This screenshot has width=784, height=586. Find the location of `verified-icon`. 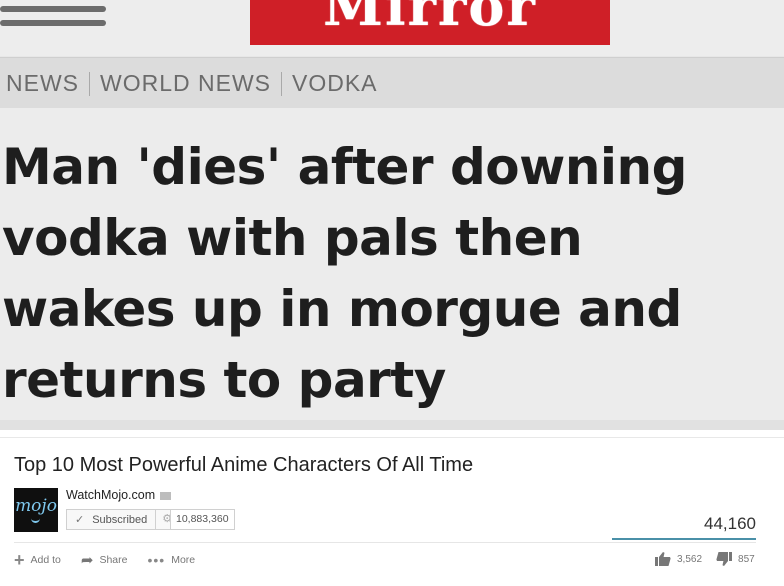

verified-icon is located at coordinates (166, 495).